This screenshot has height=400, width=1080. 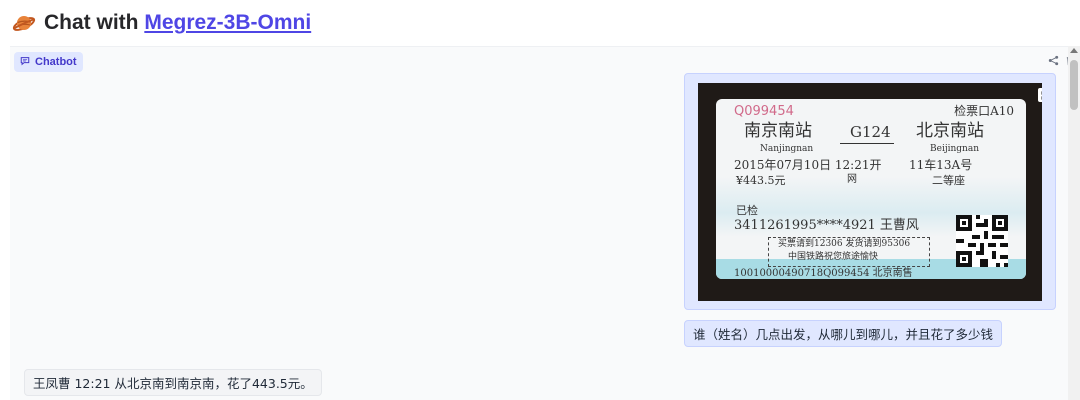 I want to click on chatbot-badge: Chatbot, so click(x=48, y=62).